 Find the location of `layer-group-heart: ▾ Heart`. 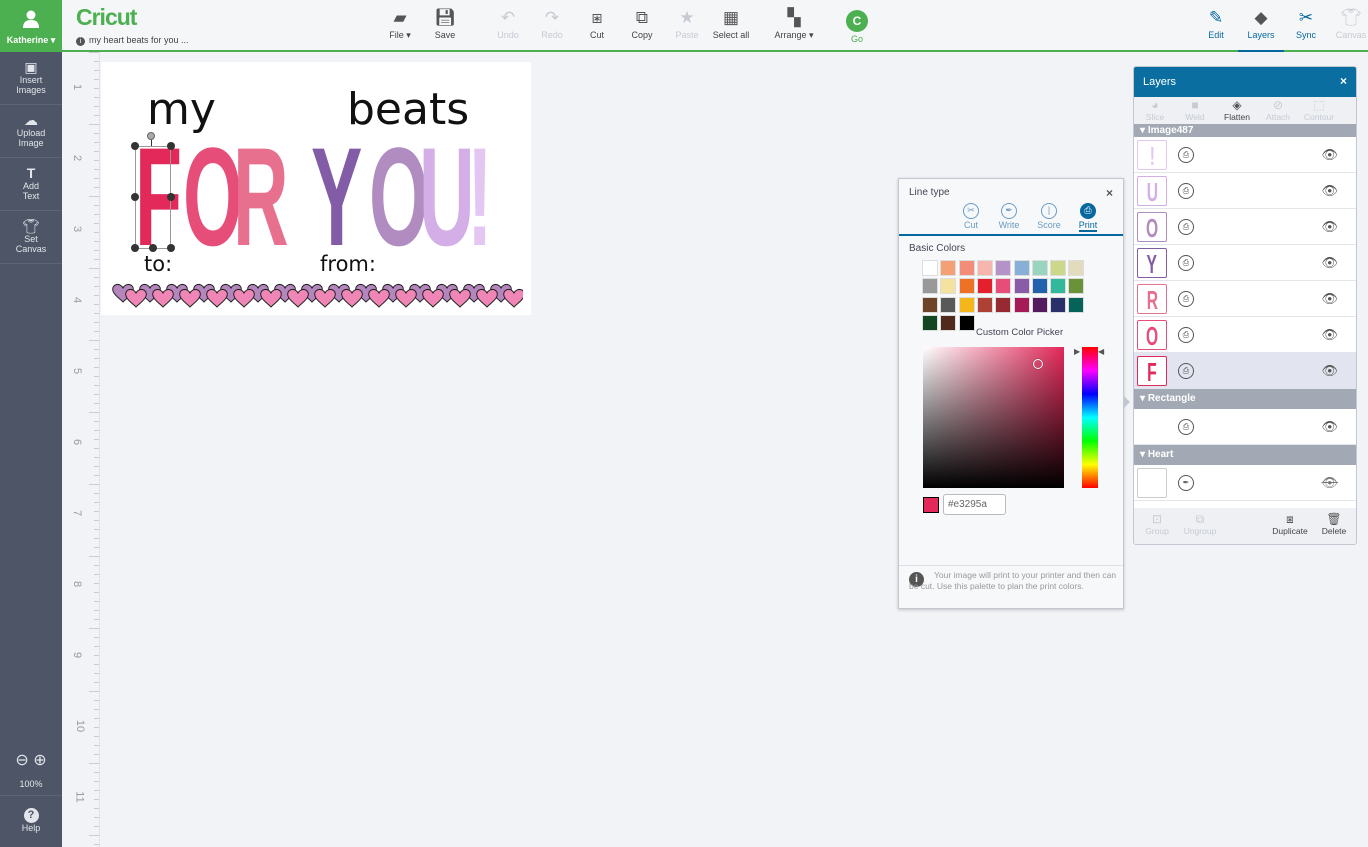

layer-group-heart: ▾ Heart is located at coordinates (1245, 455).